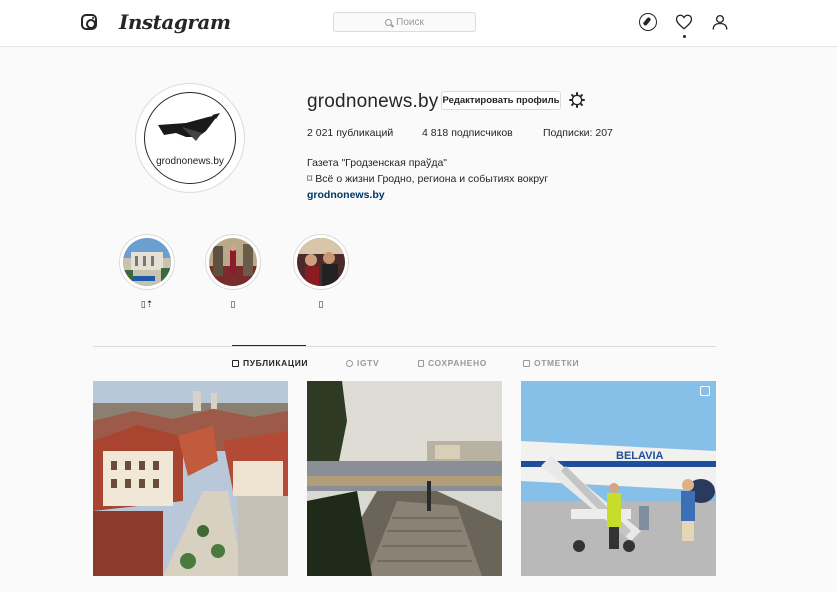  What do you see at coordinates (269, 345) in the screenshot?
I see `active-tab-indicator` at bounding box center [269, 345].